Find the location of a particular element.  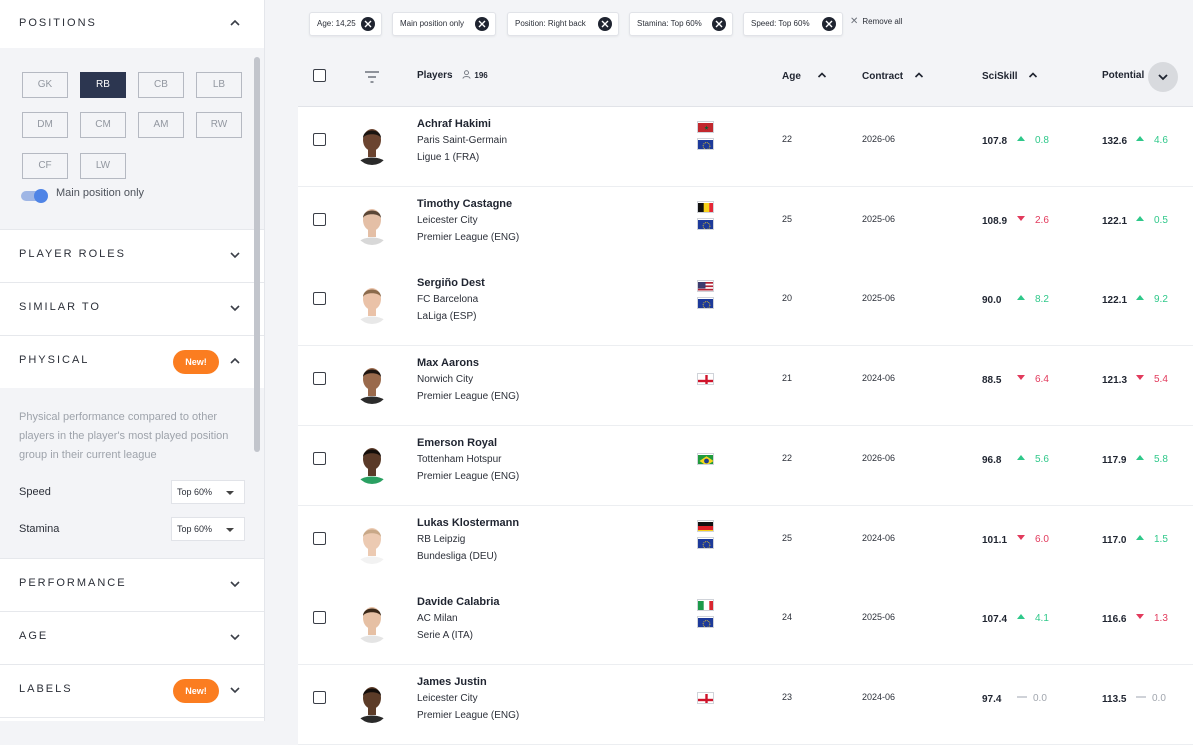

sort-desc-button is located at coordinates (1163, 77).